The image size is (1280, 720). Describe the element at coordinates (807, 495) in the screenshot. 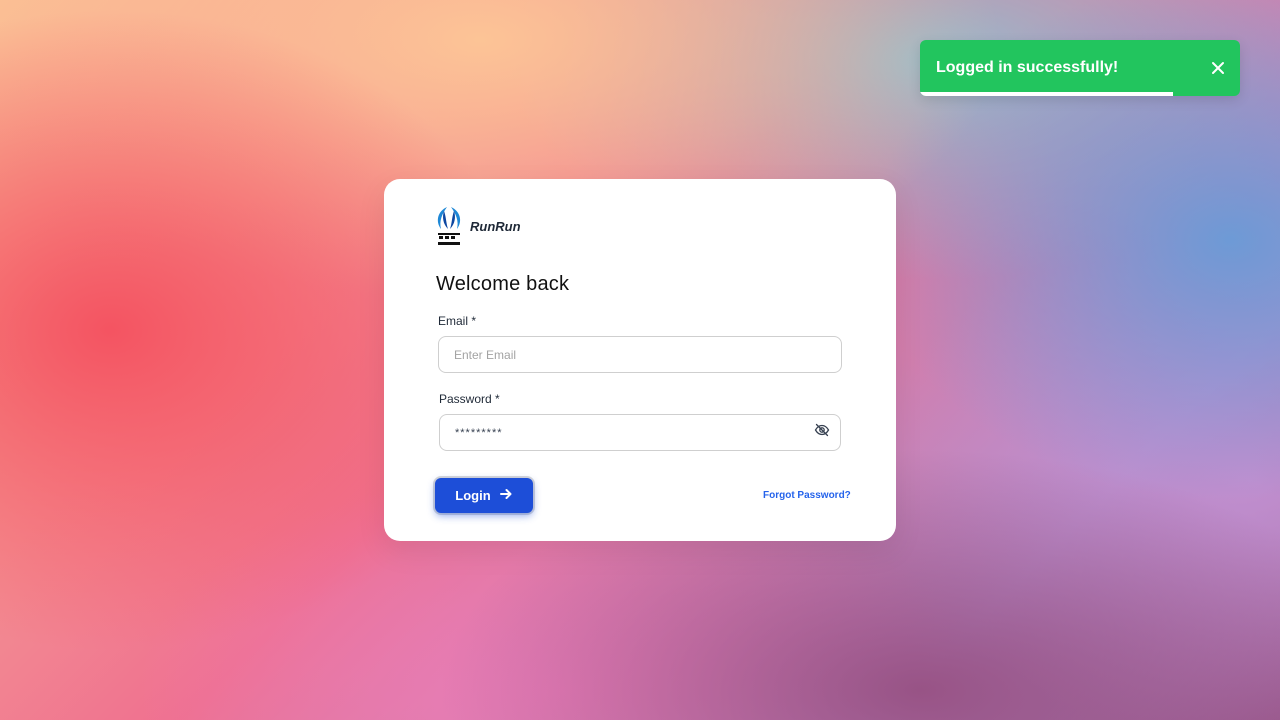

I see `forgot-password-link: Forgot Password?` at that location.